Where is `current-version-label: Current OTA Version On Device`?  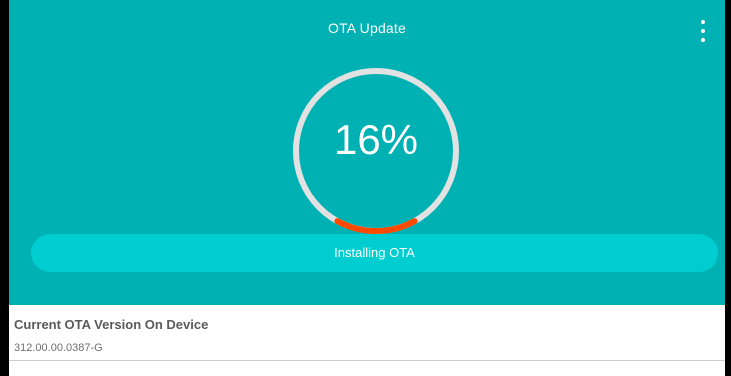 current-version-label: Current OTA Version On Device is located at coordinates (111, 324).